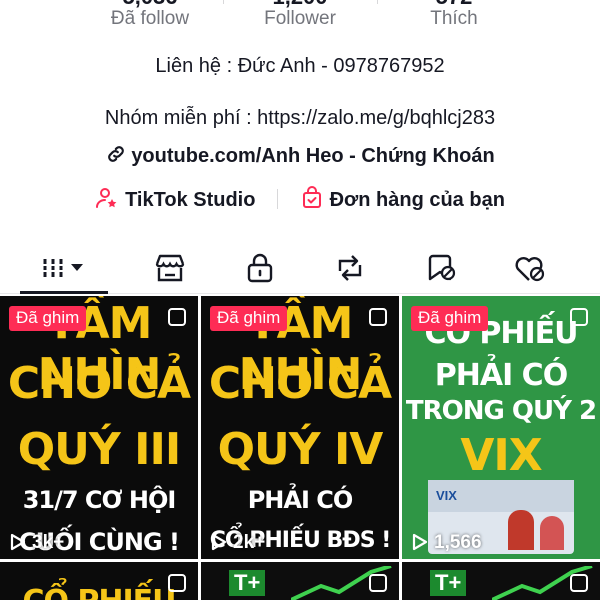 This screenshot has width=600, height=600. What do you see at coordinates (300, 66) in the screenshot?
I see `bio-contact: Liên hệ : Đức Anh - 0978767952` at bounding box center [300, 66].